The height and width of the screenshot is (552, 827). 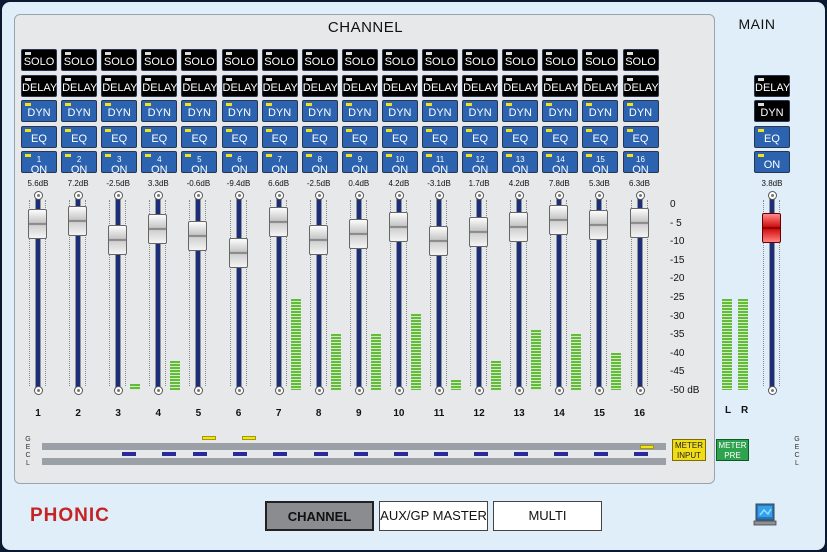 I want to click on dyn-button-ch15: DYN, so click(x=600, y=111).